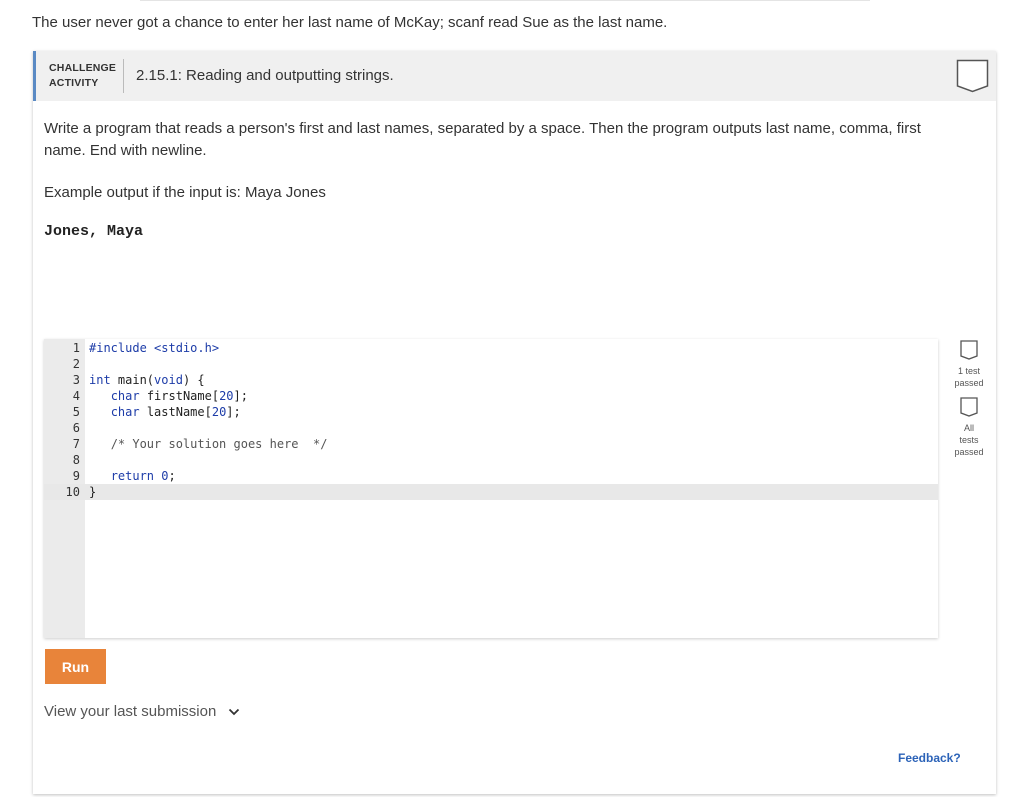 This screenshot has height=797, width=1024. Describe the element at coordinates (491, 492) in the screenshot. I see `code-line-active: 10 }` at that location.